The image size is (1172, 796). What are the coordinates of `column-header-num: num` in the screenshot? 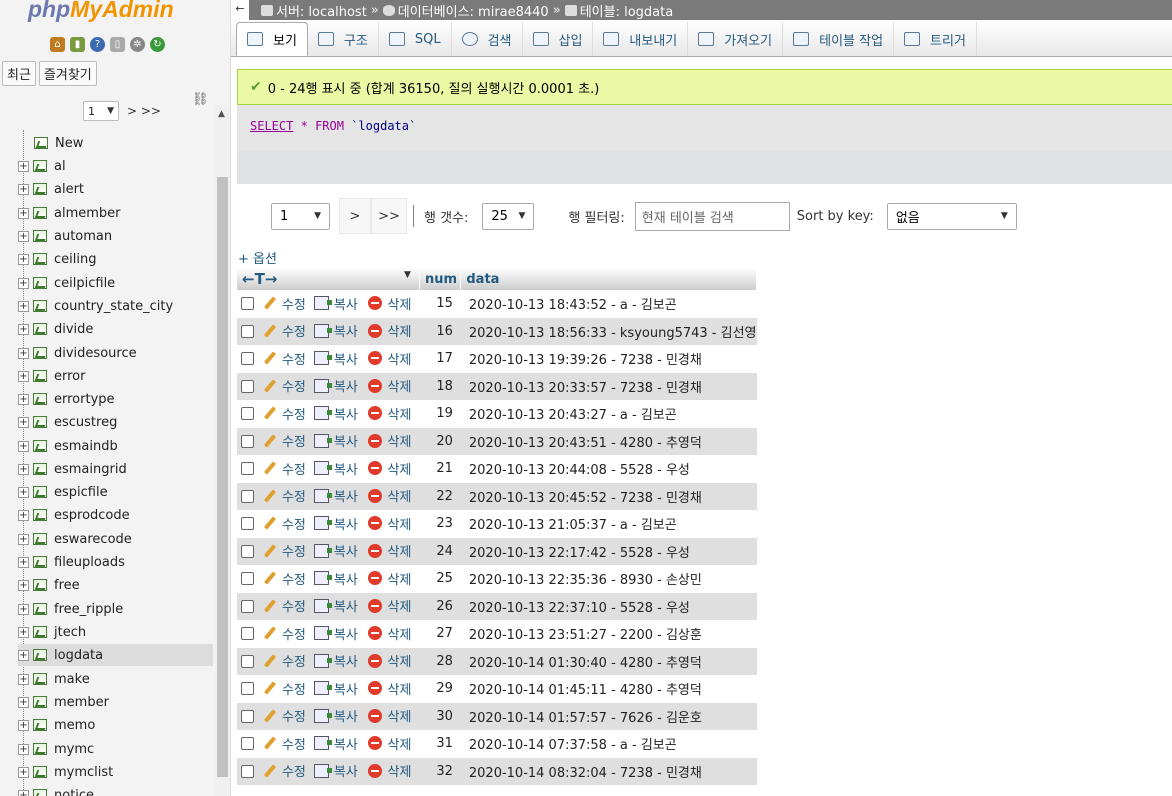 It's located at (440, 279).